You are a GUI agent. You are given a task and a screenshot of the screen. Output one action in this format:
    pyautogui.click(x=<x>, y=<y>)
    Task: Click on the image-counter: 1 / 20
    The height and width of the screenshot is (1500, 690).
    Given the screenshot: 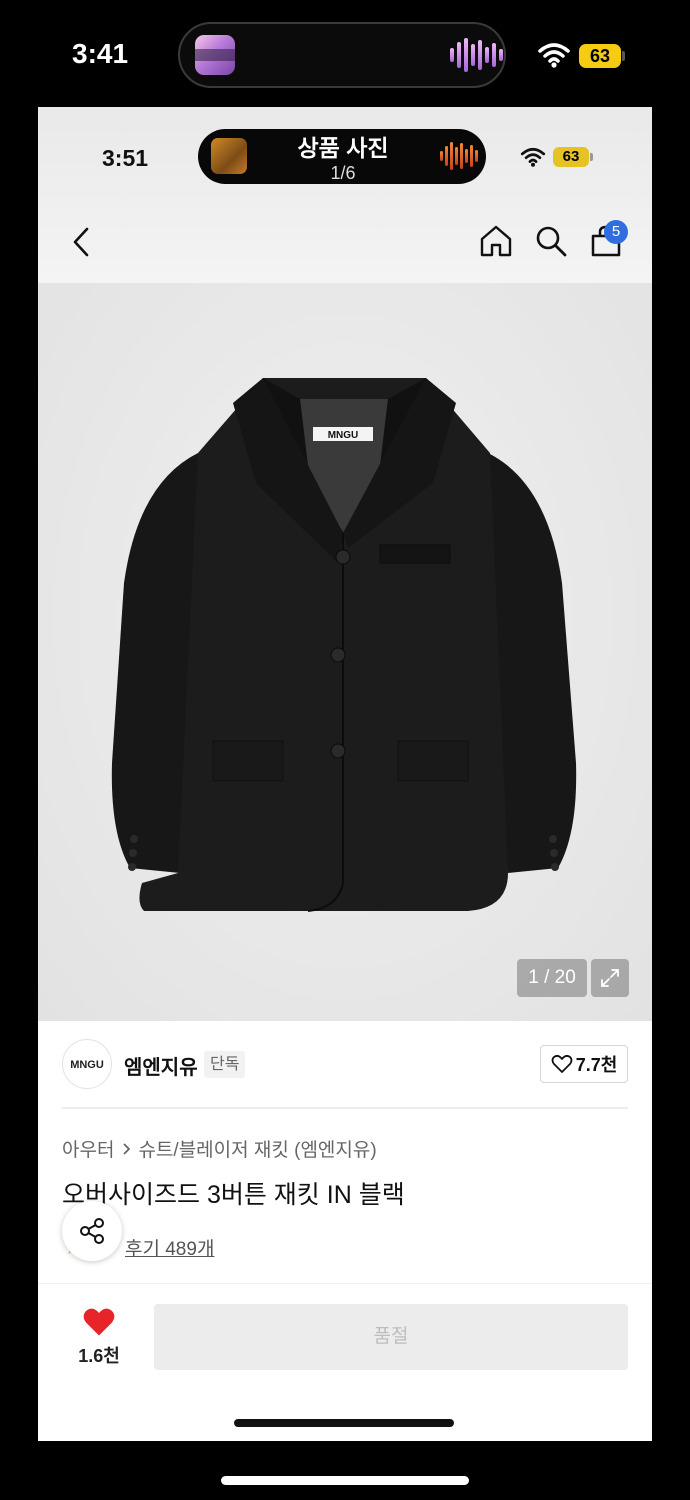 What is the action you would take?
    pyautogui.click(x=552, y=978)
    